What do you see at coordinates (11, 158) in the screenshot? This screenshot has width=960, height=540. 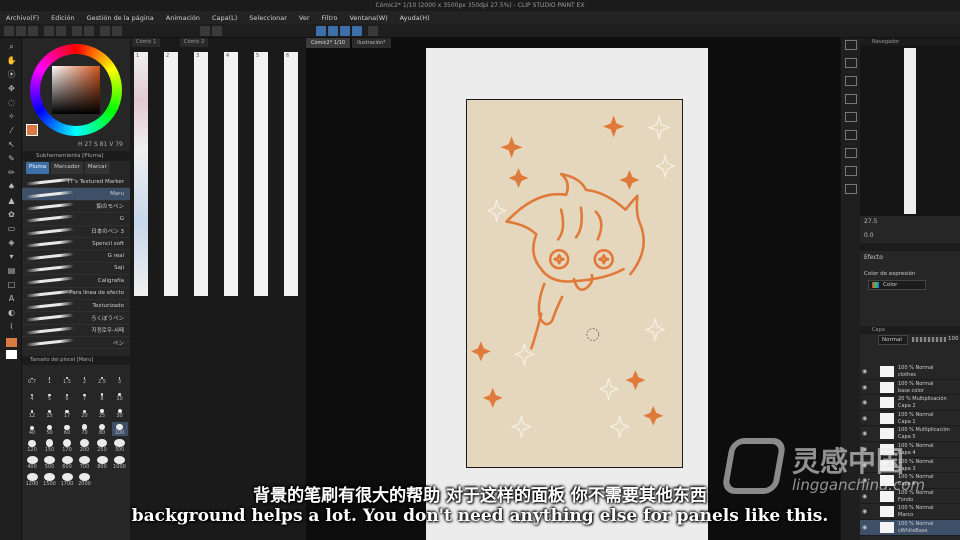 I see `pen-tool-icon: ✎` at bounding box center [11, 158].